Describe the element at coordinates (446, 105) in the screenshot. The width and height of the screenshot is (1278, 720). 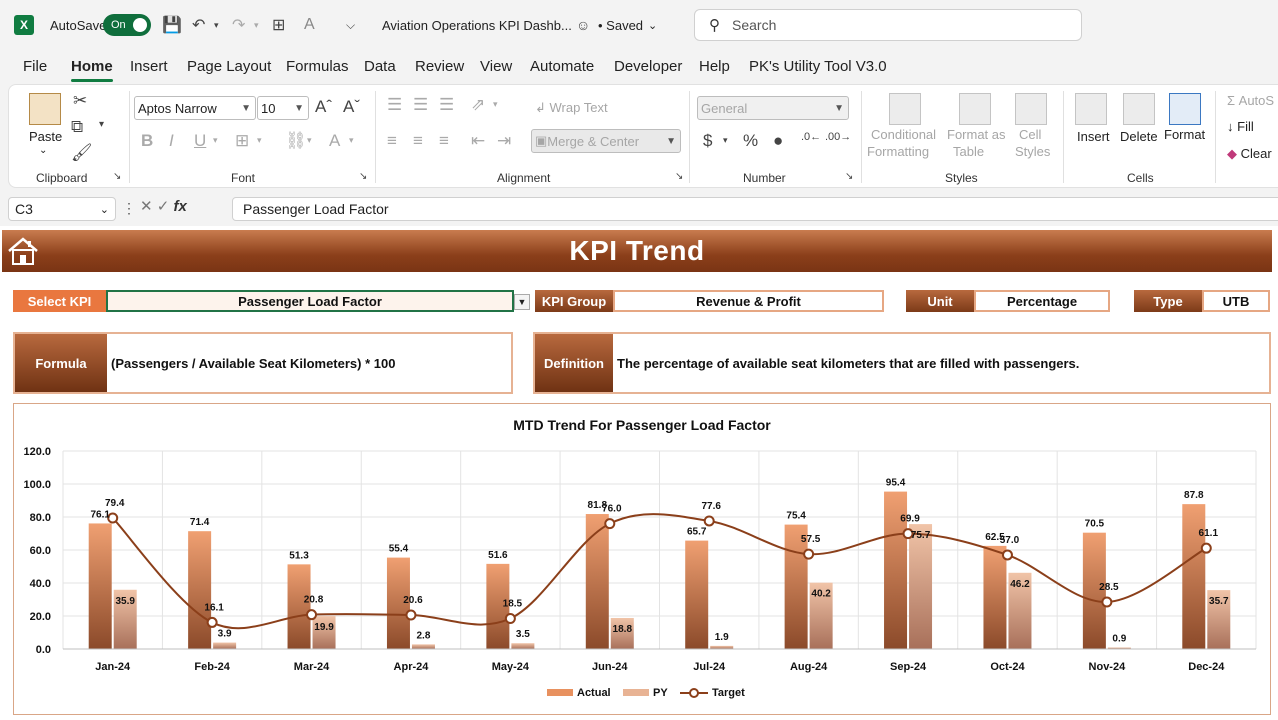
I see `bottom-align-icon: ☰` at that location.